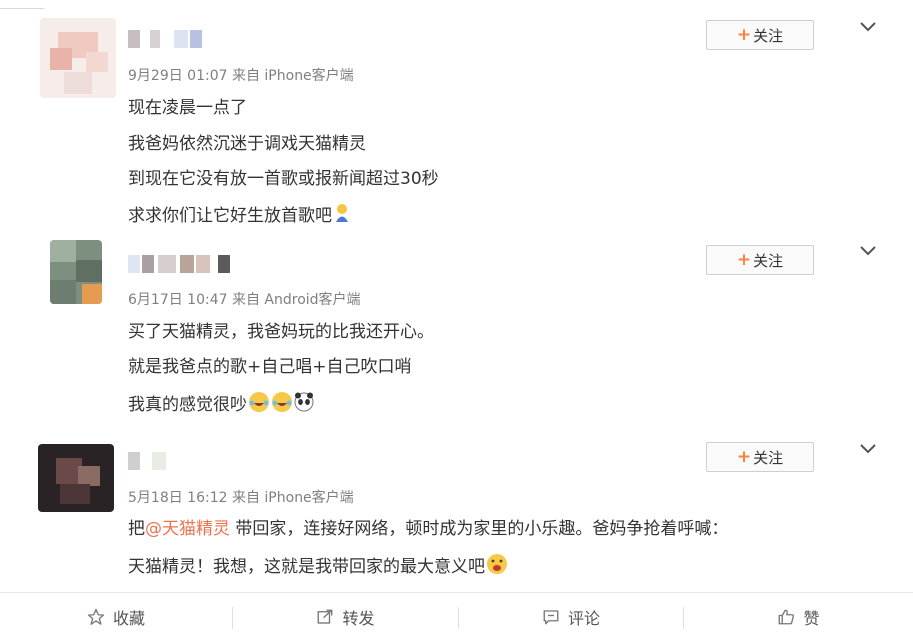 The width and height of the screenshot is (913, 640). What do you see at coordinates (230, 216) in the screenshot?
I see `comment-text: 求求你们让它好生放首歌吧` at bounding box center [230, 216].